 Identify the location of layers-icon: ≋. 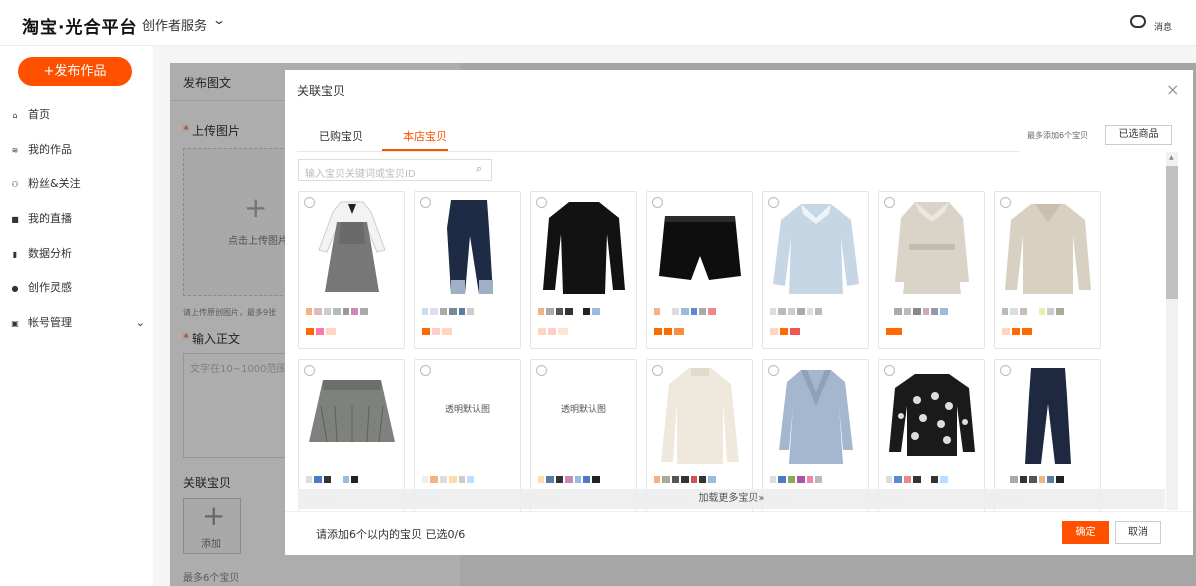
(15, 150).